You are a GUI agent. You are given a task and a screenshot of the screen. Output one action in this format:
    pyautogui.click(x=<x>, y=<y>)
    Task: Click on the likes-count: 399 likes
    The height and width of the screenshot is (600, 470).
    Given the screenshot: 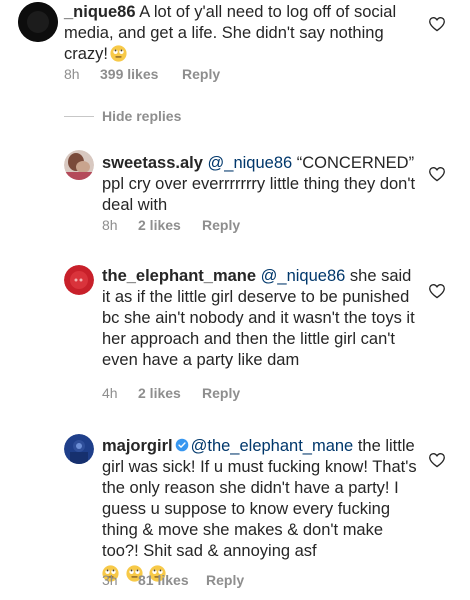 What is the action you would take?
    pyautogui.click(x=141, y=74)
    